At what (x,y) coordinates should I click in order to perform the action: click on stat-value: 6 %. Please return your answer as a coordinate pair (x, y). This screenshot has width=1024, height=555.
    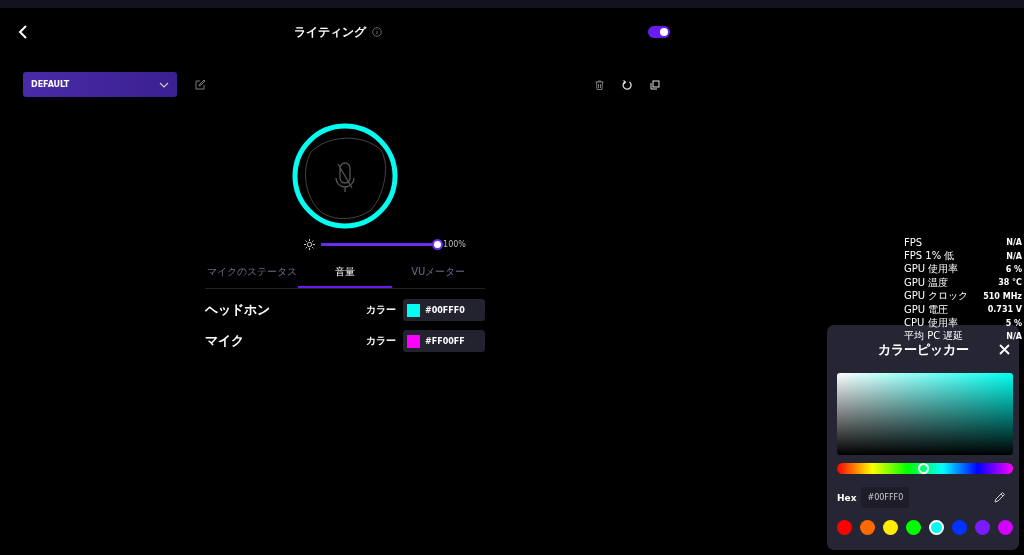
    Looking at the image, I should click on (1013, 269).